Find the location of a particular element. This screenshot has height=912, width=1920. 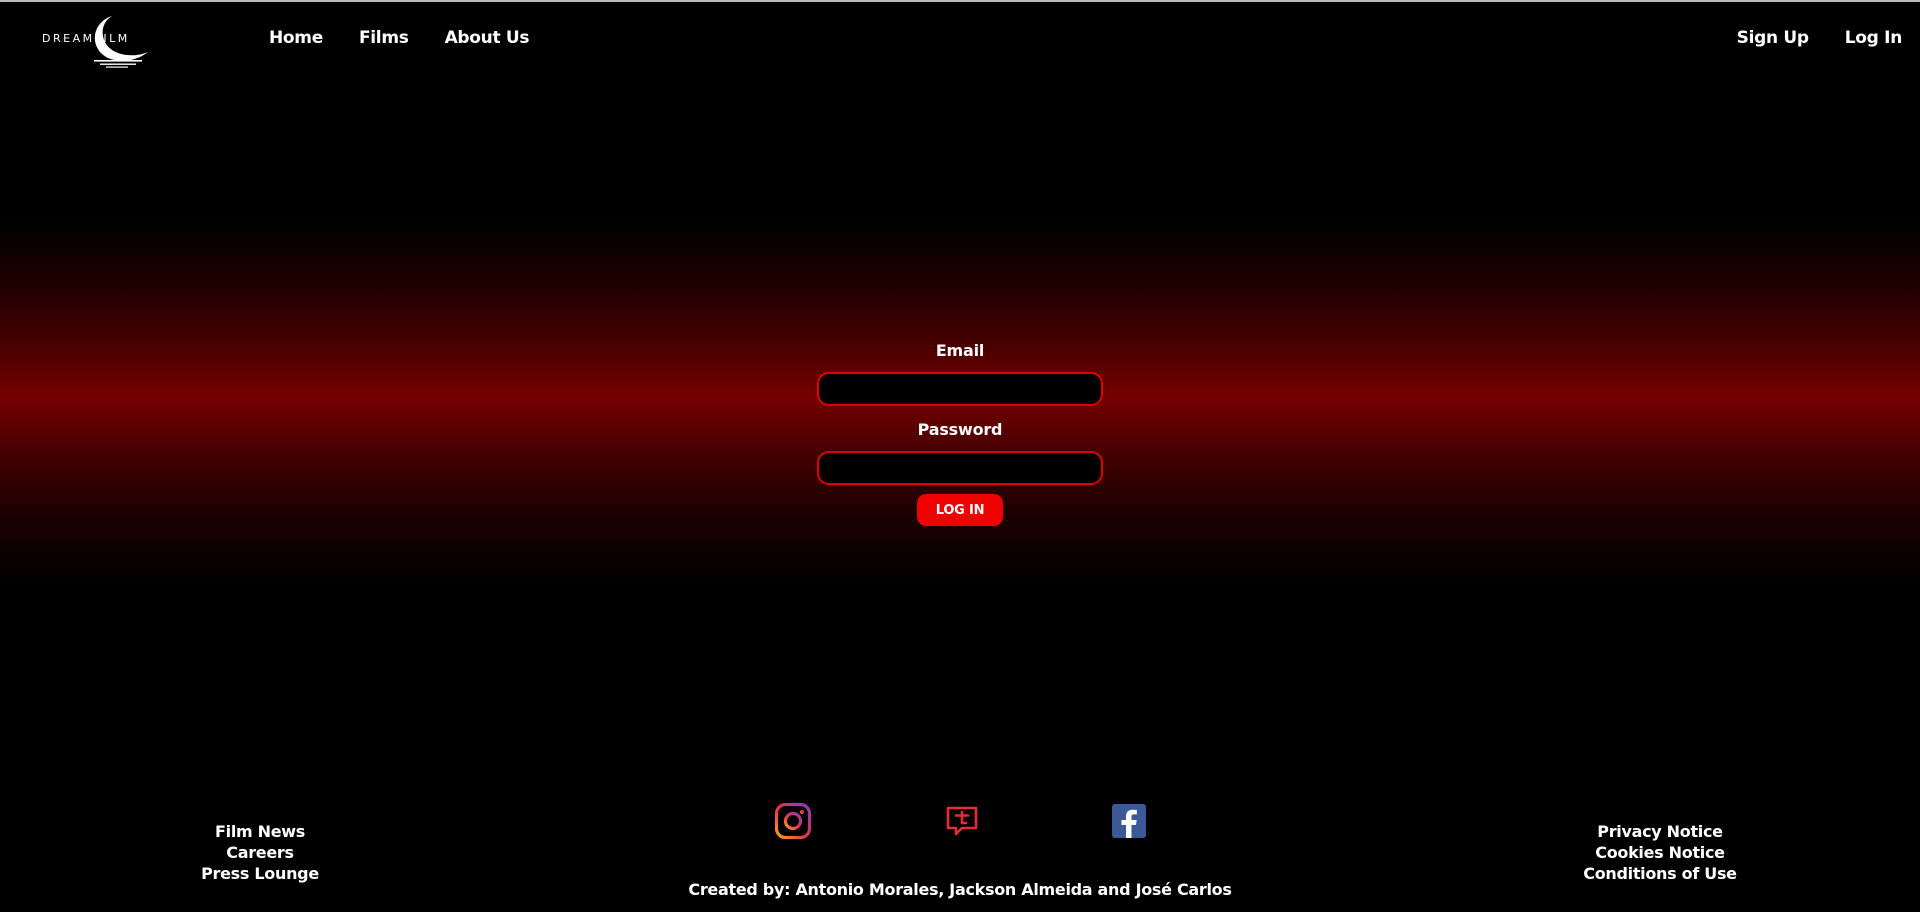

login-form: Email Password LOG IN is located at coordinates (960, 433).